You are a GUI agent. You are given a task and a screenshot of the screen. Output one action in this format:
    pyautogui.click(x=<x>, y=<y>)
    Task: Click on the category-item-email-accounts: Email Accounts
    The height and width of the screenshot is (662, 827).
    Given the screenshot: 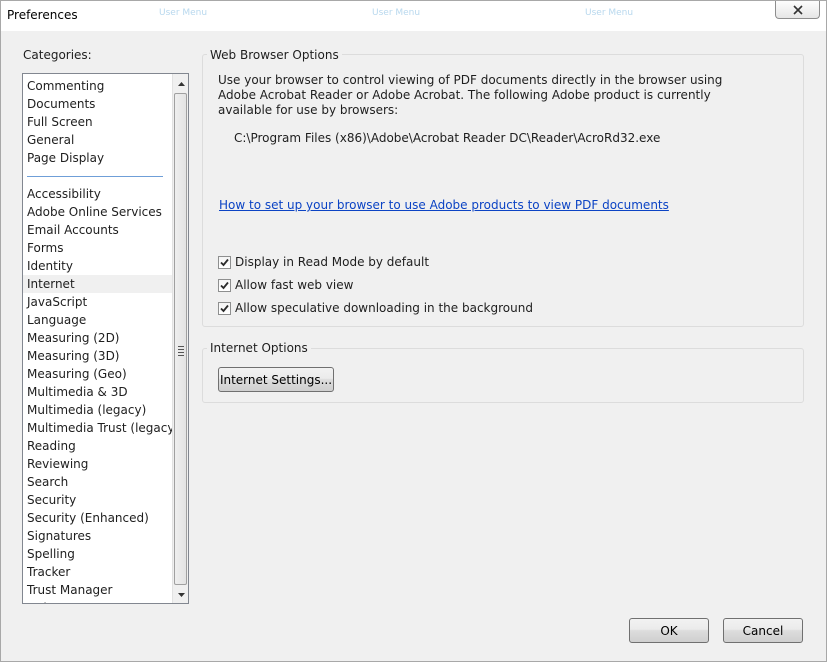 What is the action you would take?
    pyautogui.click(x=97, y=230)
    